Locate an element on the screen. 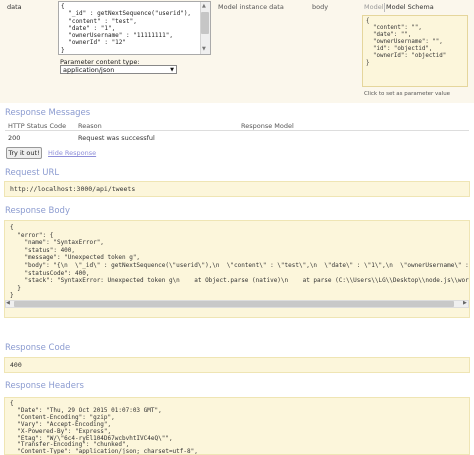 Image resolution: width=474 pixels, height=455 pixels. body-textarea-line: } is located at coordinates (63, 50).